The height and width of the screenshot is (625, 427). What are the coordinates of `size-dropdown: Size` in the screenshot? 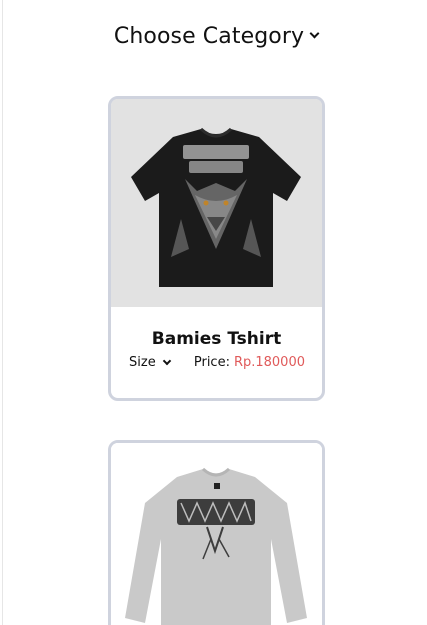 It's located at (150, 362).